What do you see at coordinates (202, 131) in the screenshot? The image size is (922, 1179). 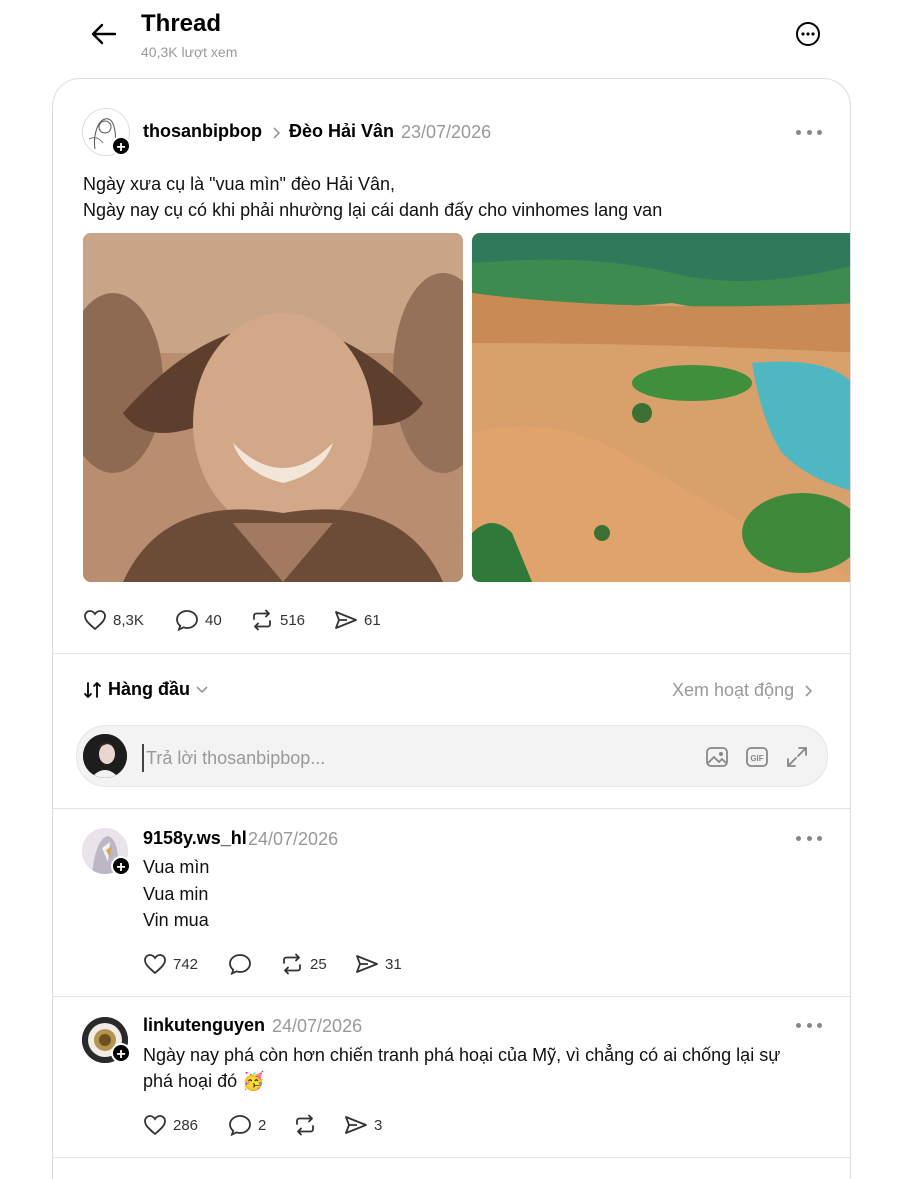 I see `post-username: thosanbipbop` at bounding box center [202, 131].